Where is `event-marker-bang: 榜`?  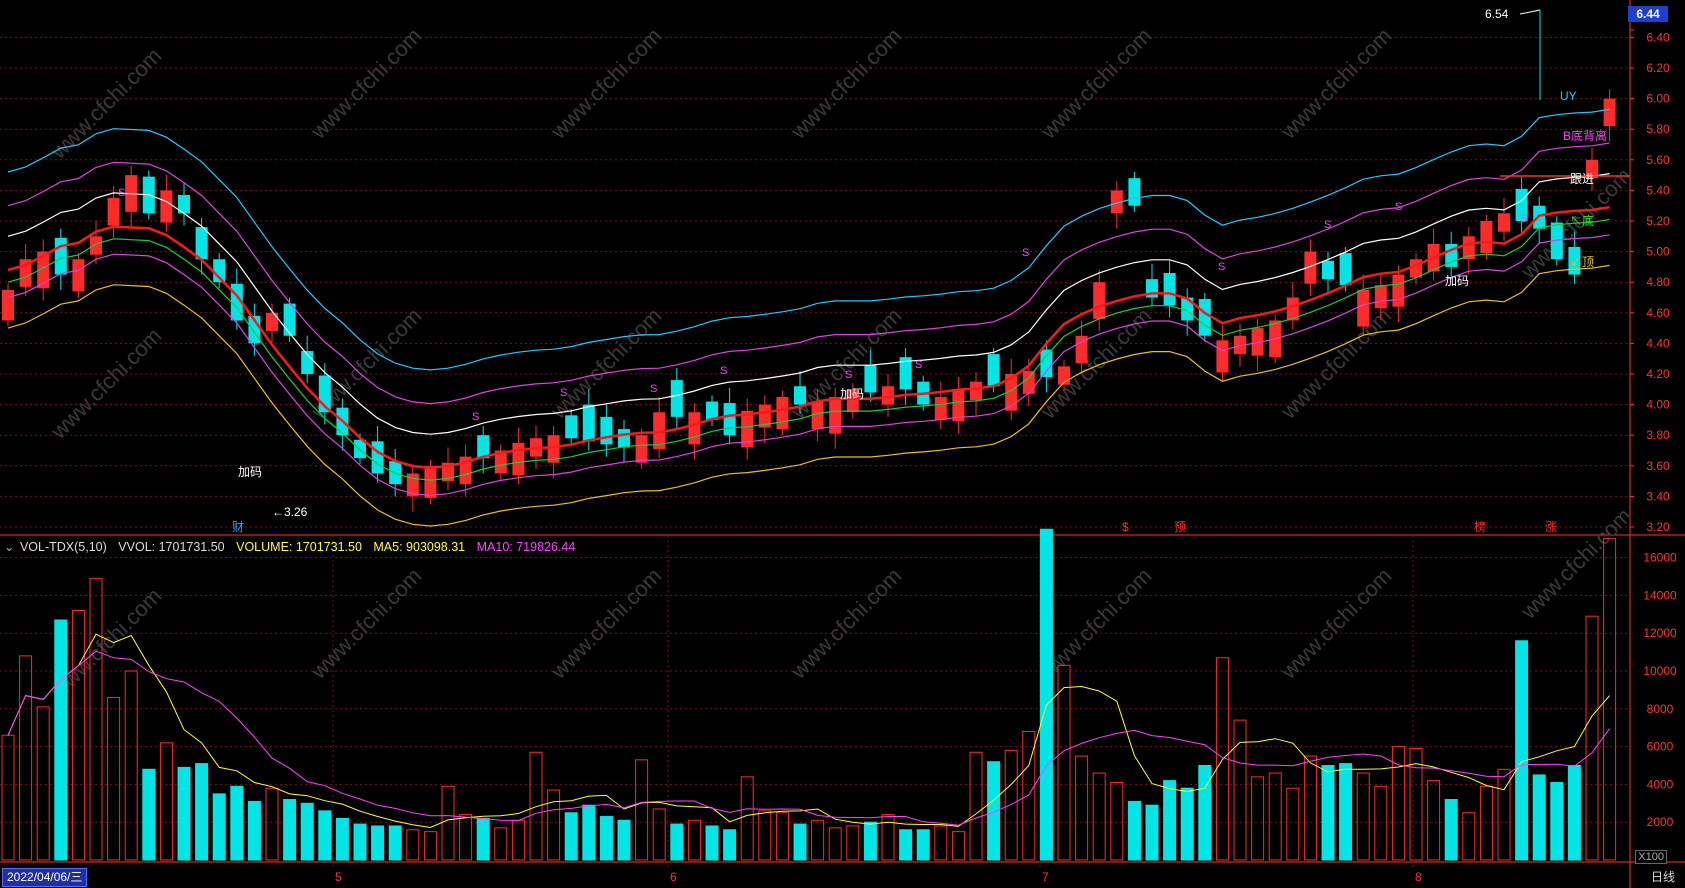
event-marker-bang: 榜 is located at coordinates (1480, 526).